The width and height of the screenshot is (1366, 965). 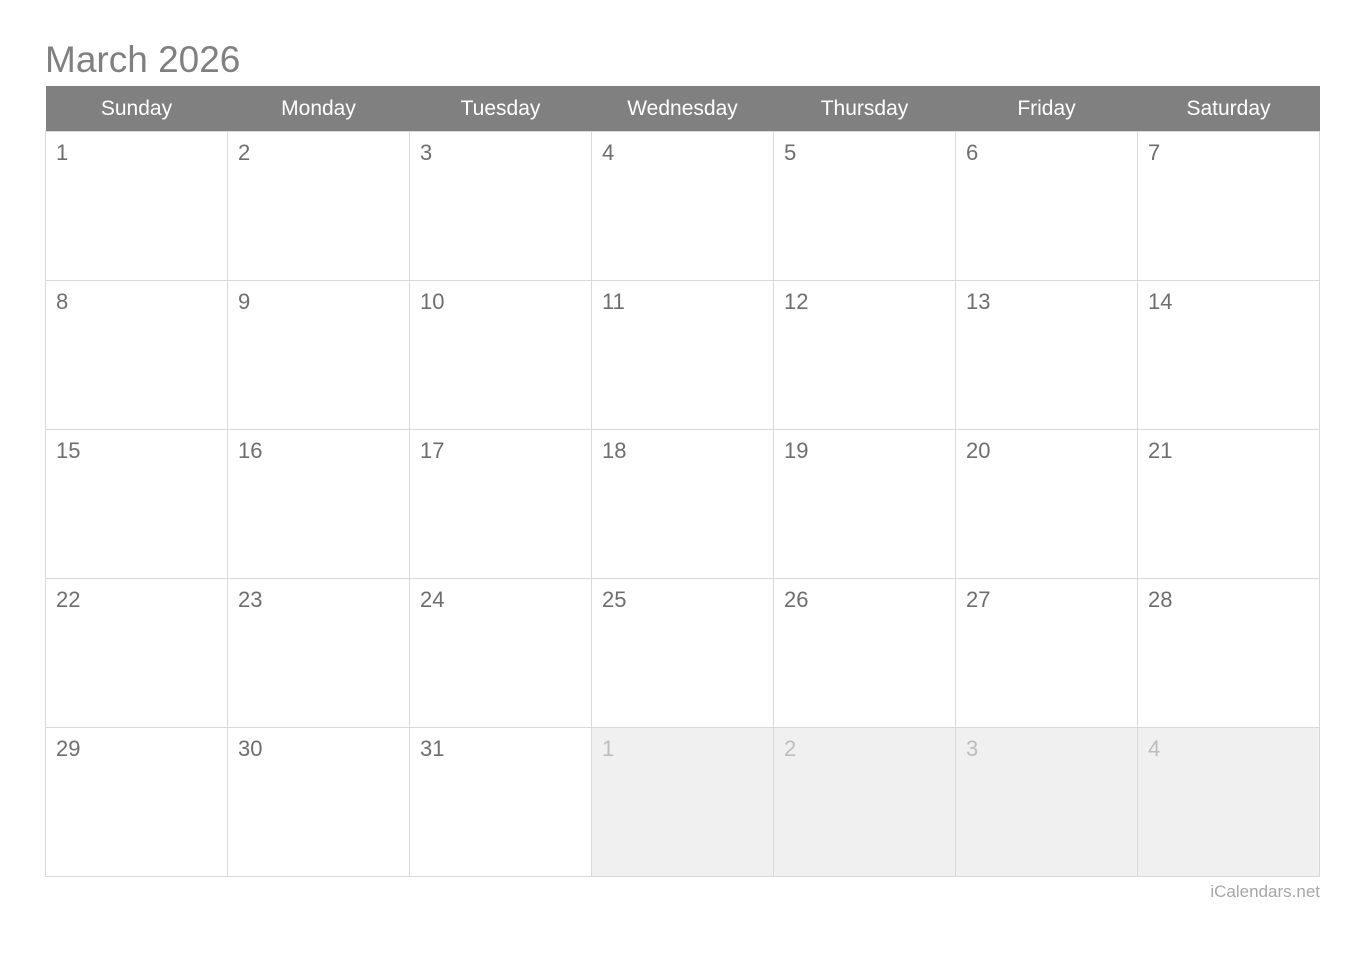 What do you see at coordinates (978, 301) in the screenshot?
I see `day-number: 13` at bounding box center [978, 301].